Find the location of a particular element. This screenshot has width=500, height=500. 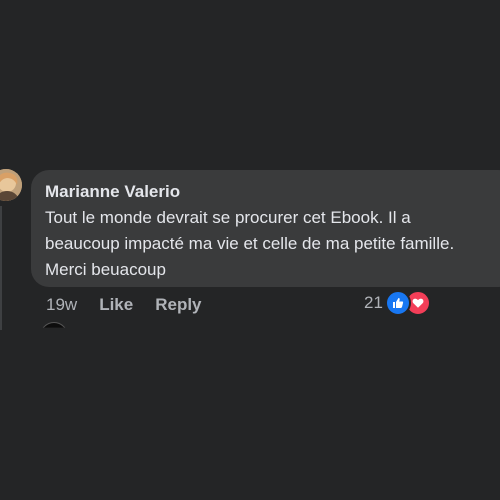

reaction-count: 21 is located at coordinates (373, 302).